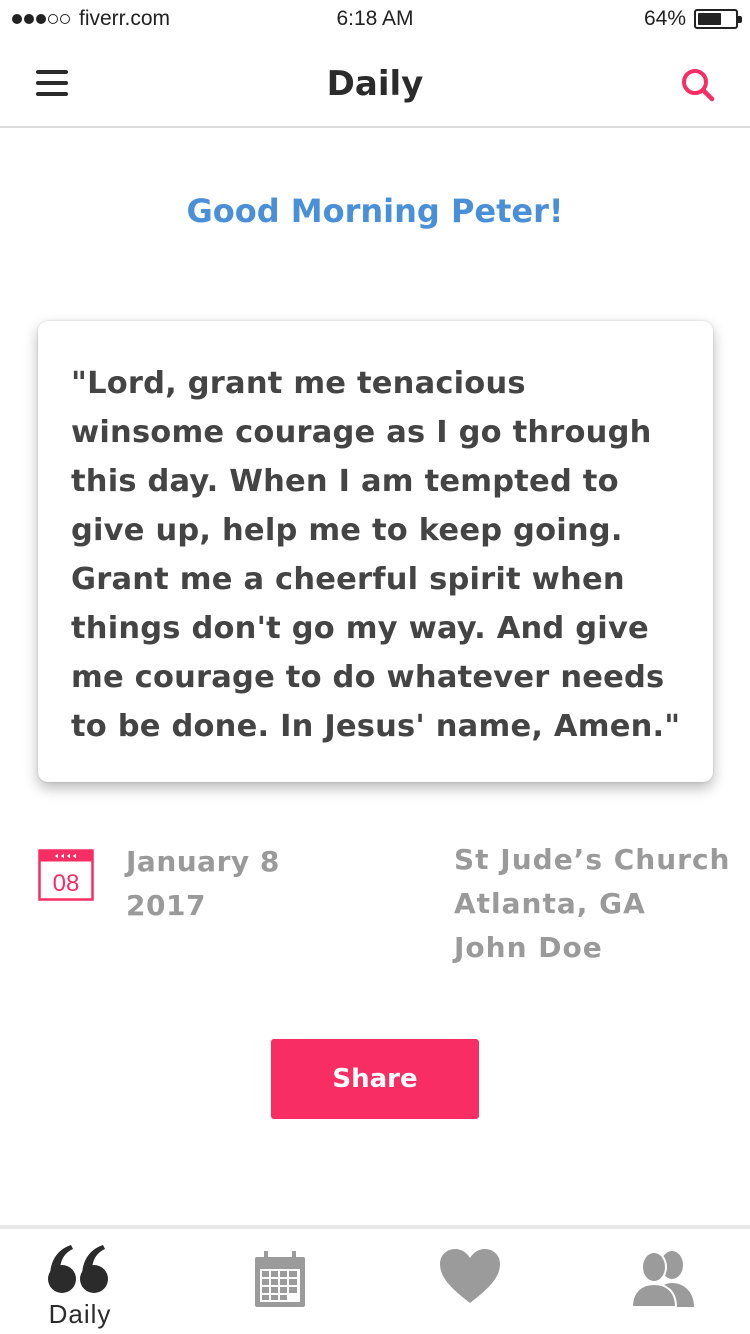 This screenshot has height=1334, width=750. What do you see at coordinates (692, 19) in the screenshot?
I see `battery-group: 64%` at bounding box center [692, 19].